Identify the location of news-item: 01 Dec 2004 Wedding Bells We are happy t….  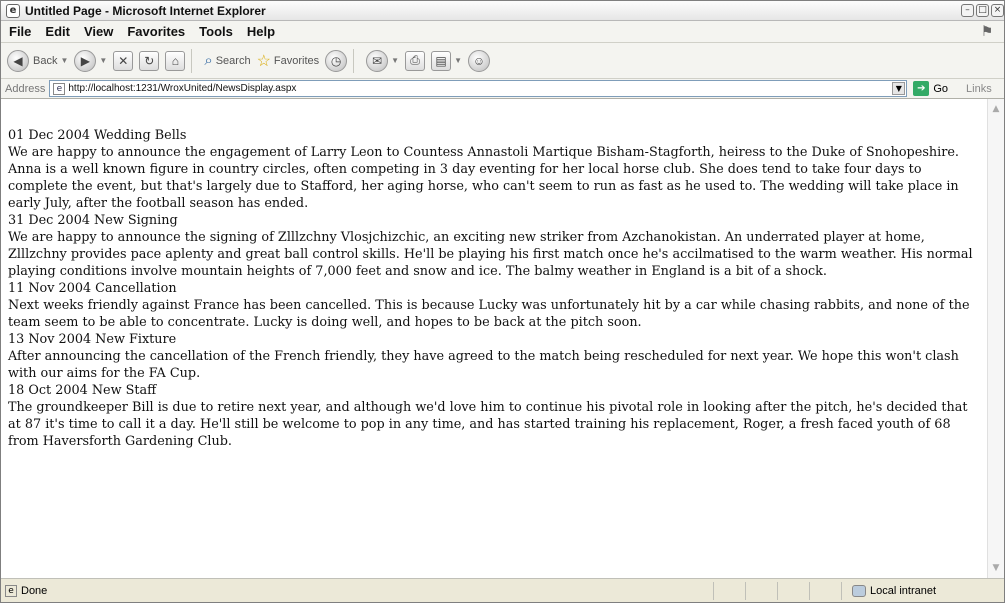
(494, 169).